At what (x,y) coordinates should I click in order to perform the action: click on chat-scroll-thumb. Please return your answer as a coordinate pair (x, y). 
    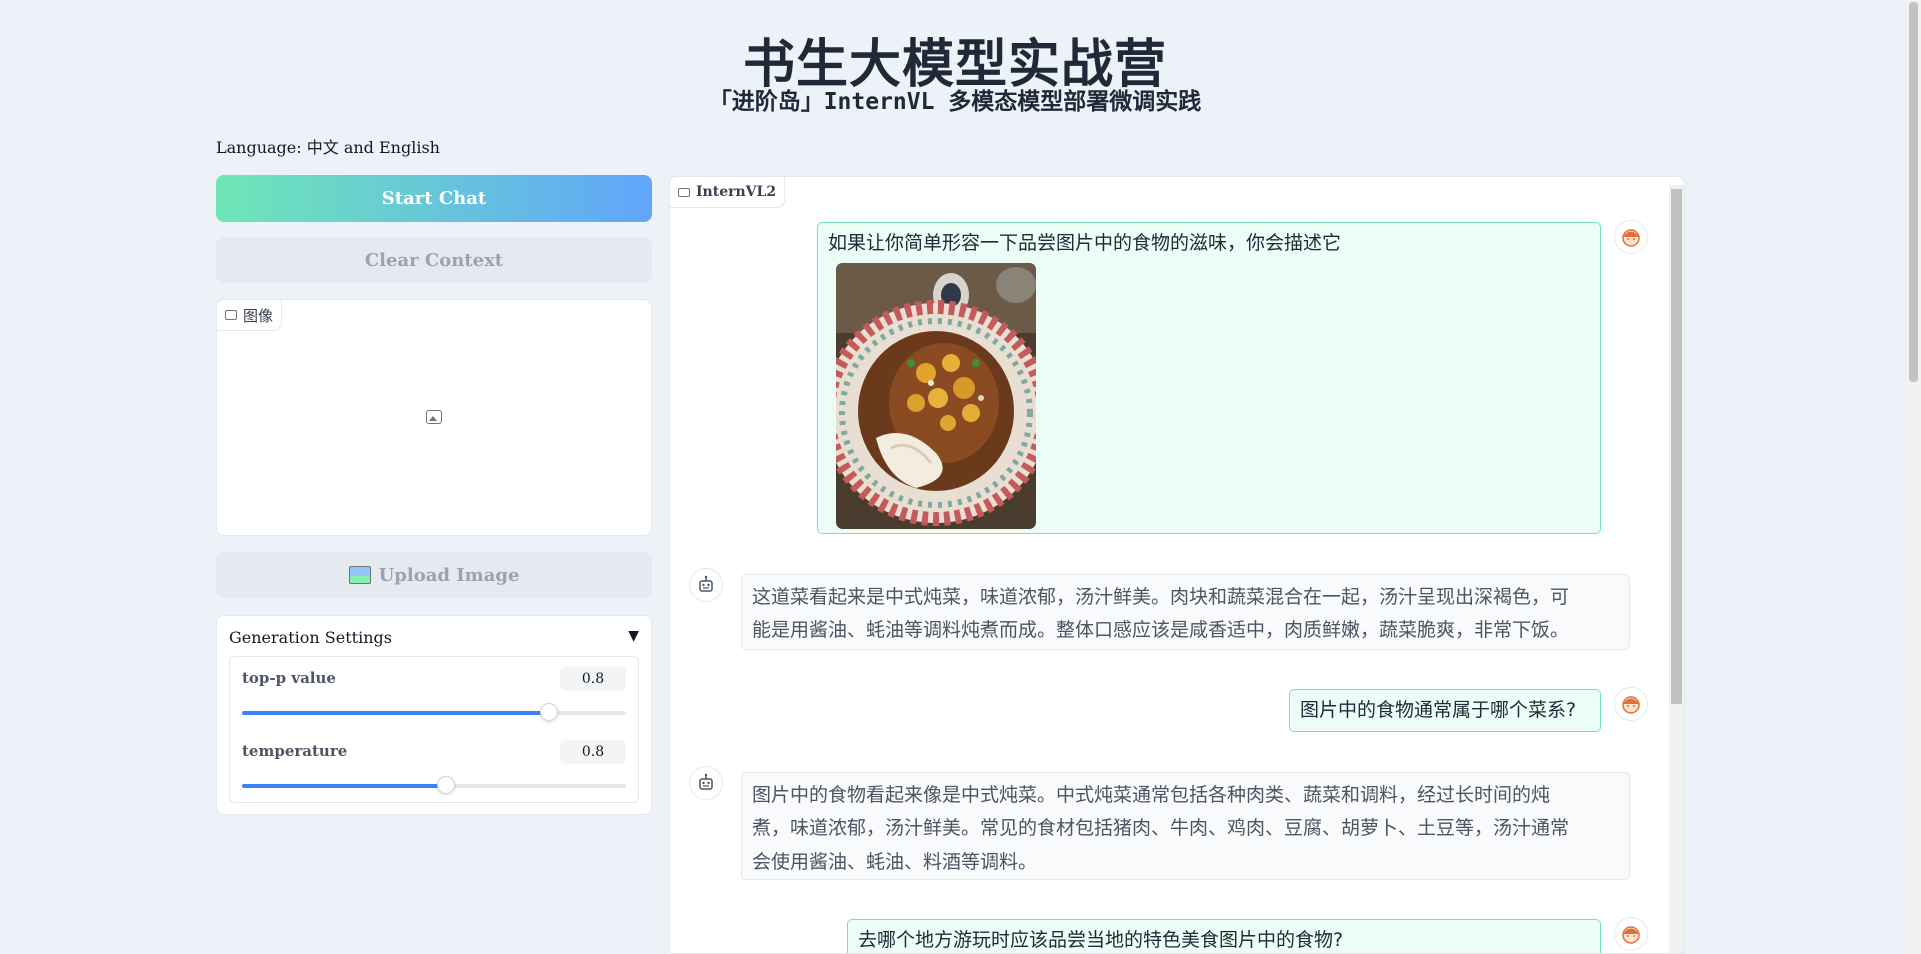
    Looking at the image, I should click on (1676, 446).